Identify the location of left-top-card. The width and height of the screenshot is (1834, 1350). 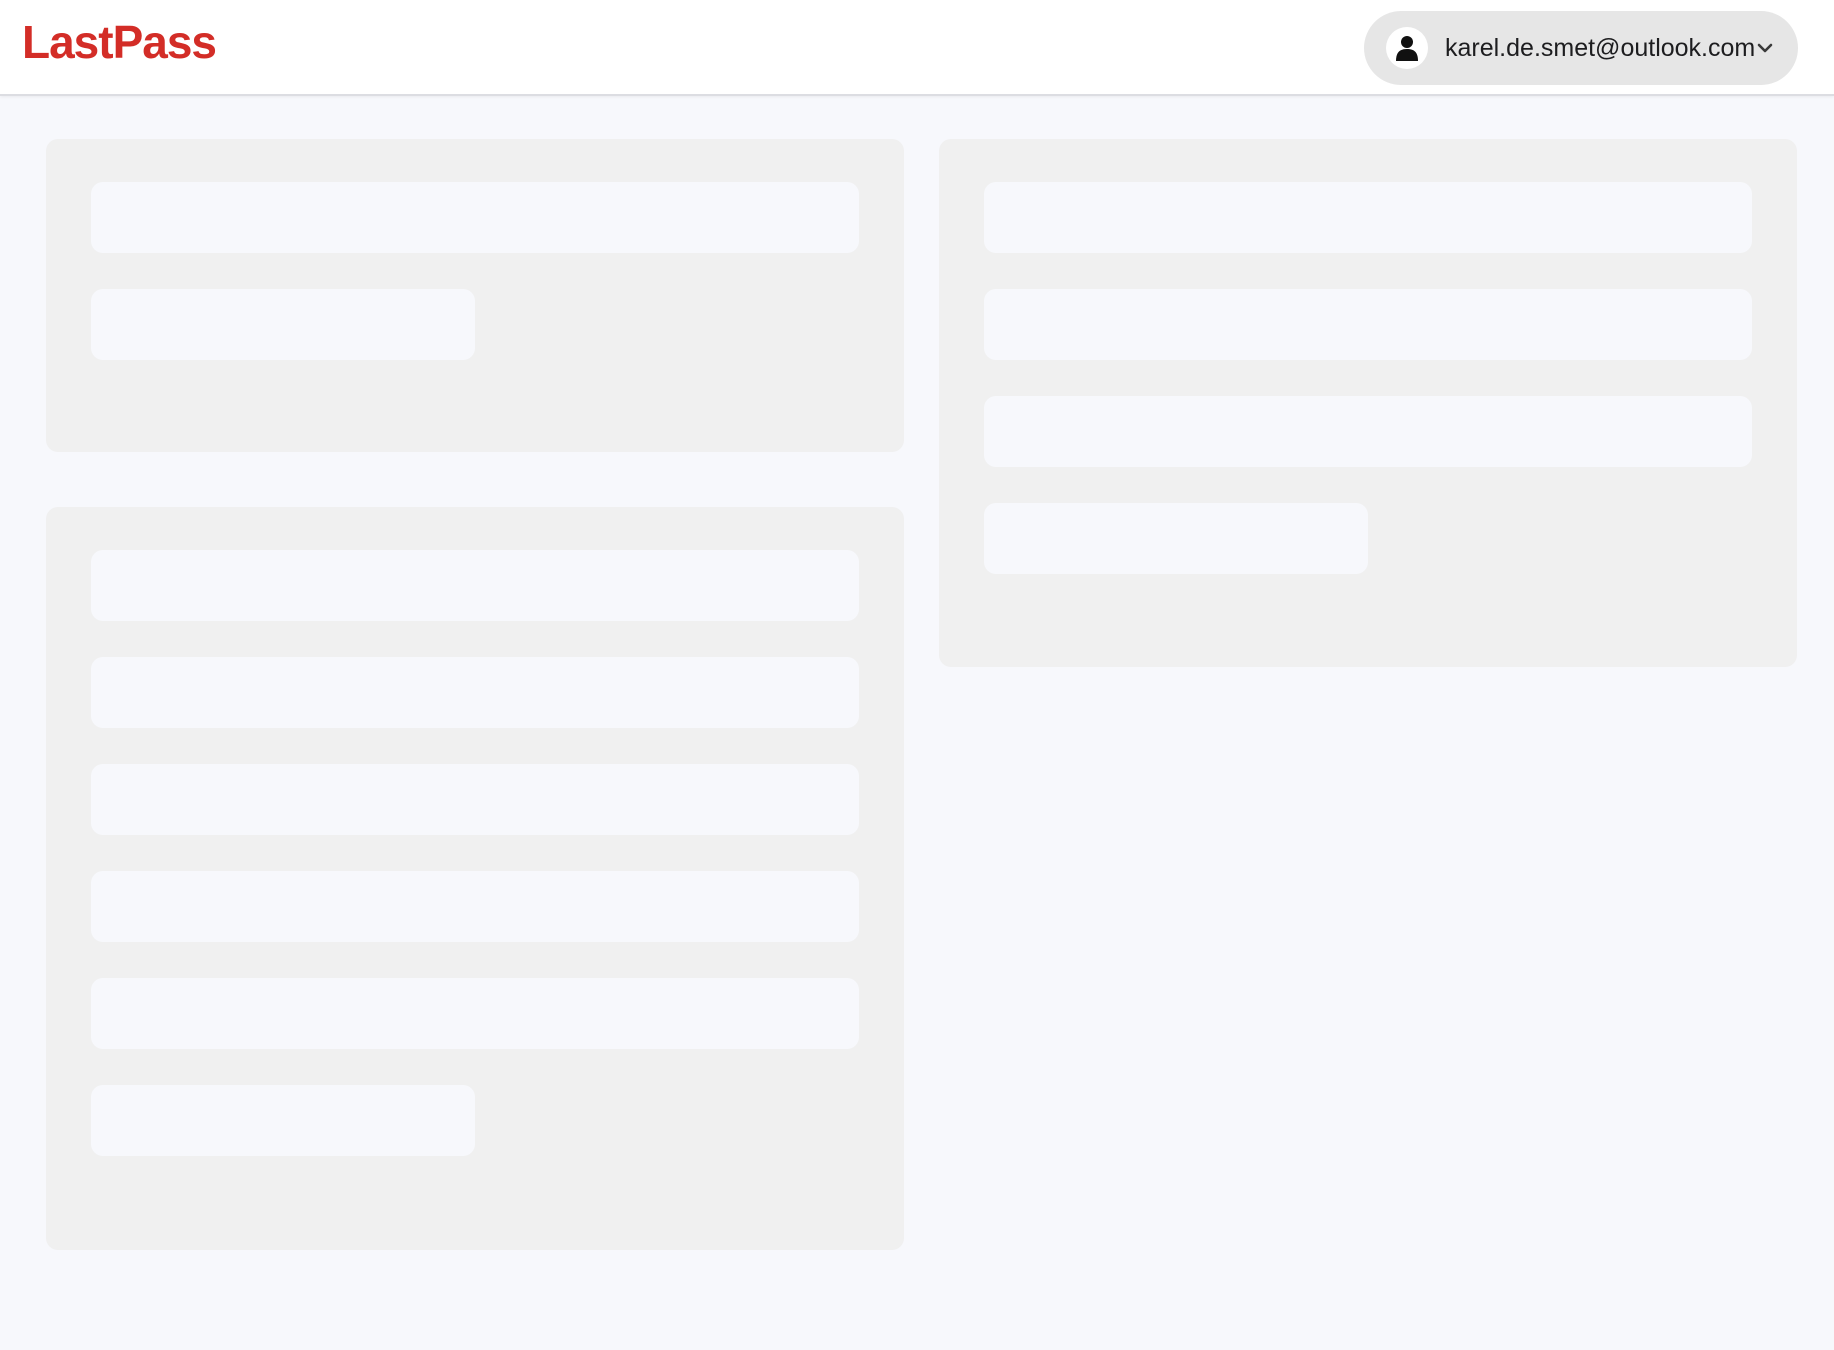
(475, 295).